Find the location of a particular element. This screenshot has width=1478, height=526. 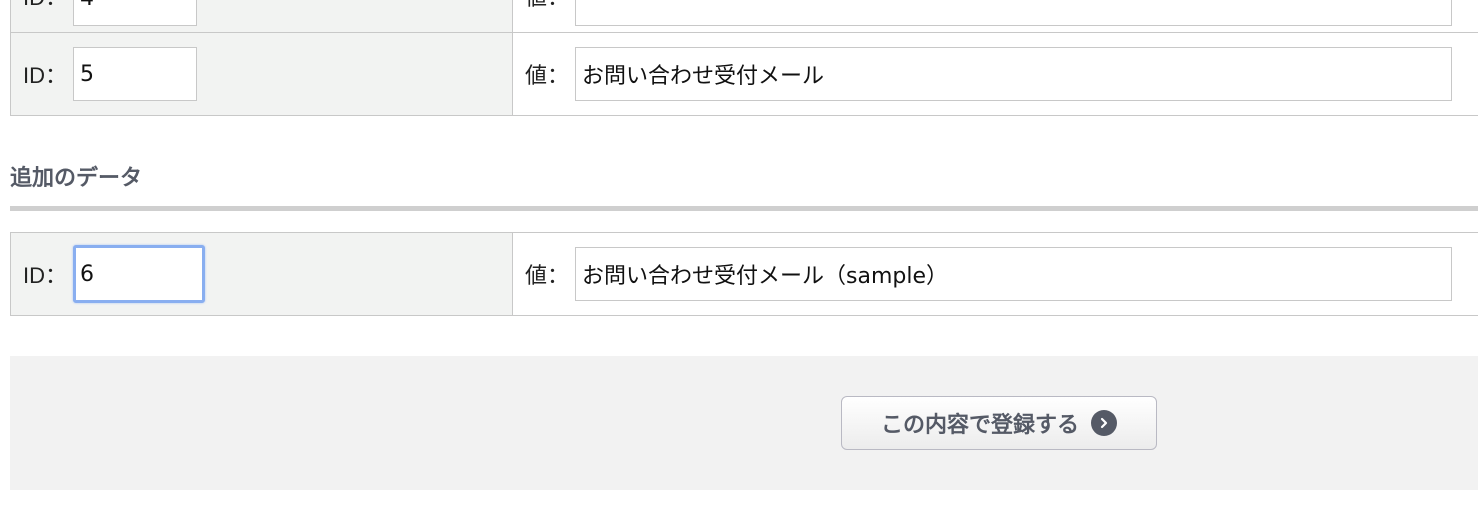

submit-label: この内容で登録する is located at coordinates (979, 425).